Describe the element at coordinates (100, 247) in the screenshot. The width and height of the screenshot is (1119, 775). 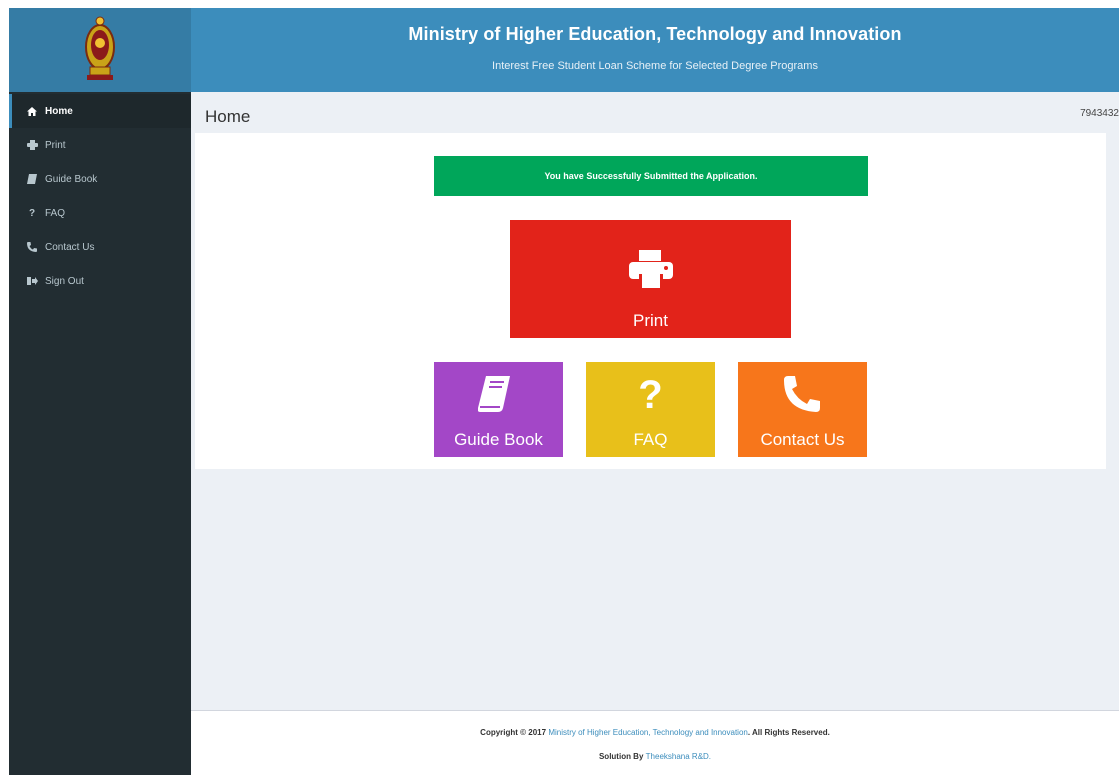
I see `sidebar-item-contact-us: Contact Us` at that location.